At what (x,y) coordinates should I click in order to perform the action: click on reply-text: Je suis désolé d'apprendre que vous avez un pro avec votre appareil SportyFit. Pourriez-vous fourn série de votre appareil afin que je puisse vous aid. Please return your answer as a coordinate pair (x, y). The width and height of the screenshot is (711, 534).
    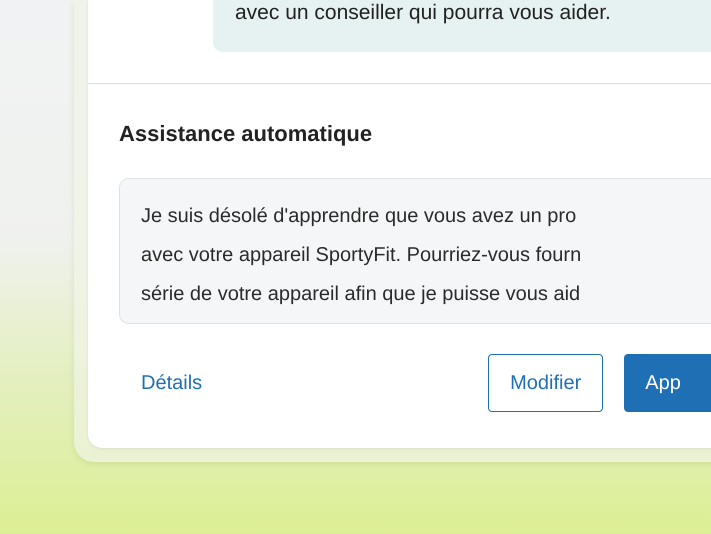
    Looking at the image, I should click on (361, 255).